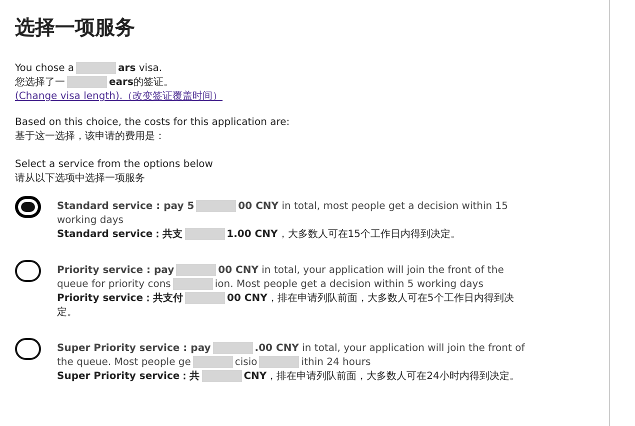  I want to click on service-description: Priority service : pay 00 CNY in total, your application will join the front of the queue for priority cons ion. Most people get a decision within 5 working days, so click(281, 278).